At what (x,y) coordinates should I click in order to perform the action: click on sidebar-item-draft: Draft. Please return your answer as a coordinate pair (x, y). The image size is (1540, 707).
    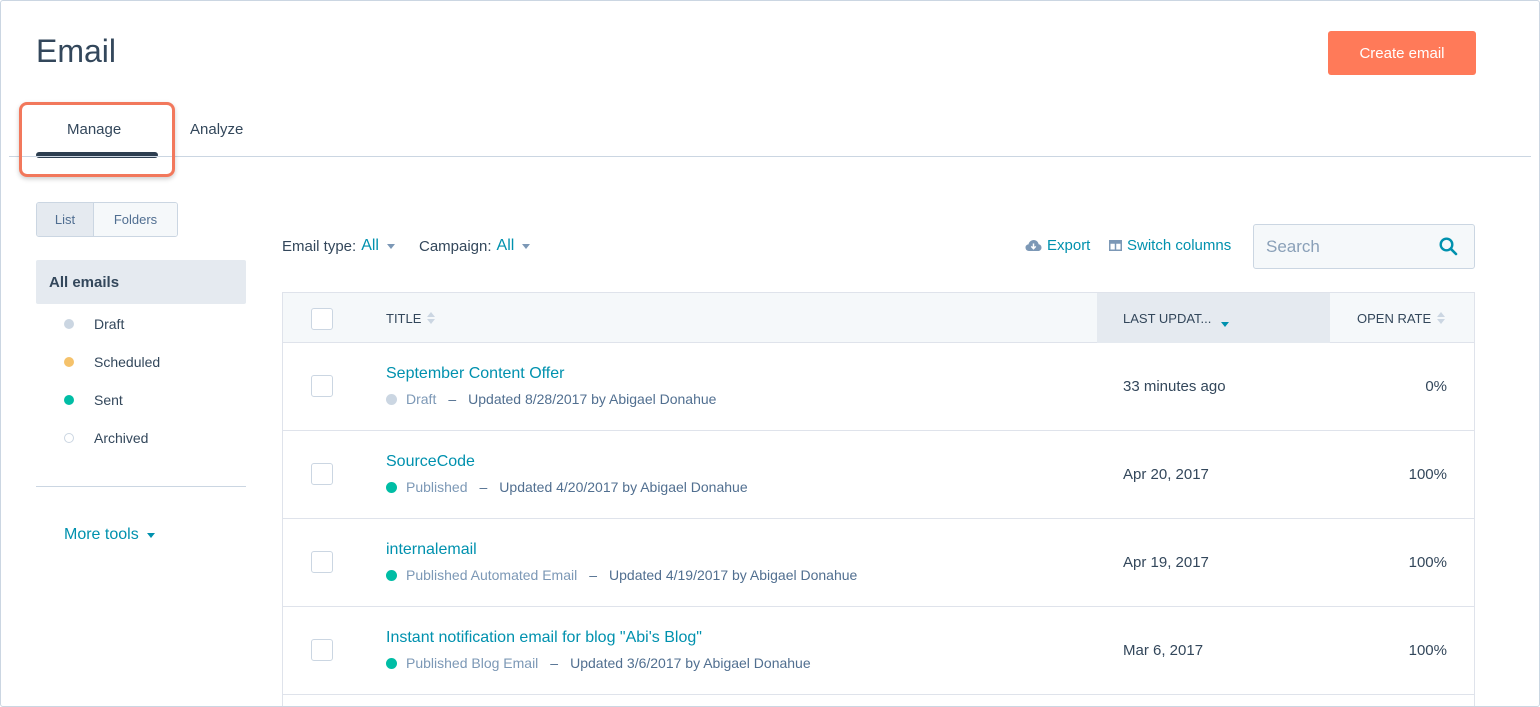
    Looking at the image, I should click on (94, 324).